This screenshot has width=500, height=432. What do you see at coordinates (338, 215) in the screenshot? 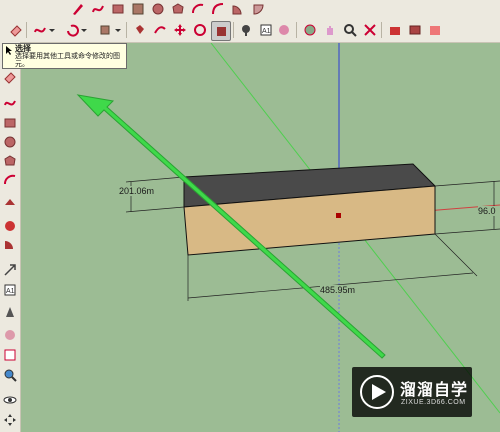
I see `origin-marker` at bounding box center [338, 215].